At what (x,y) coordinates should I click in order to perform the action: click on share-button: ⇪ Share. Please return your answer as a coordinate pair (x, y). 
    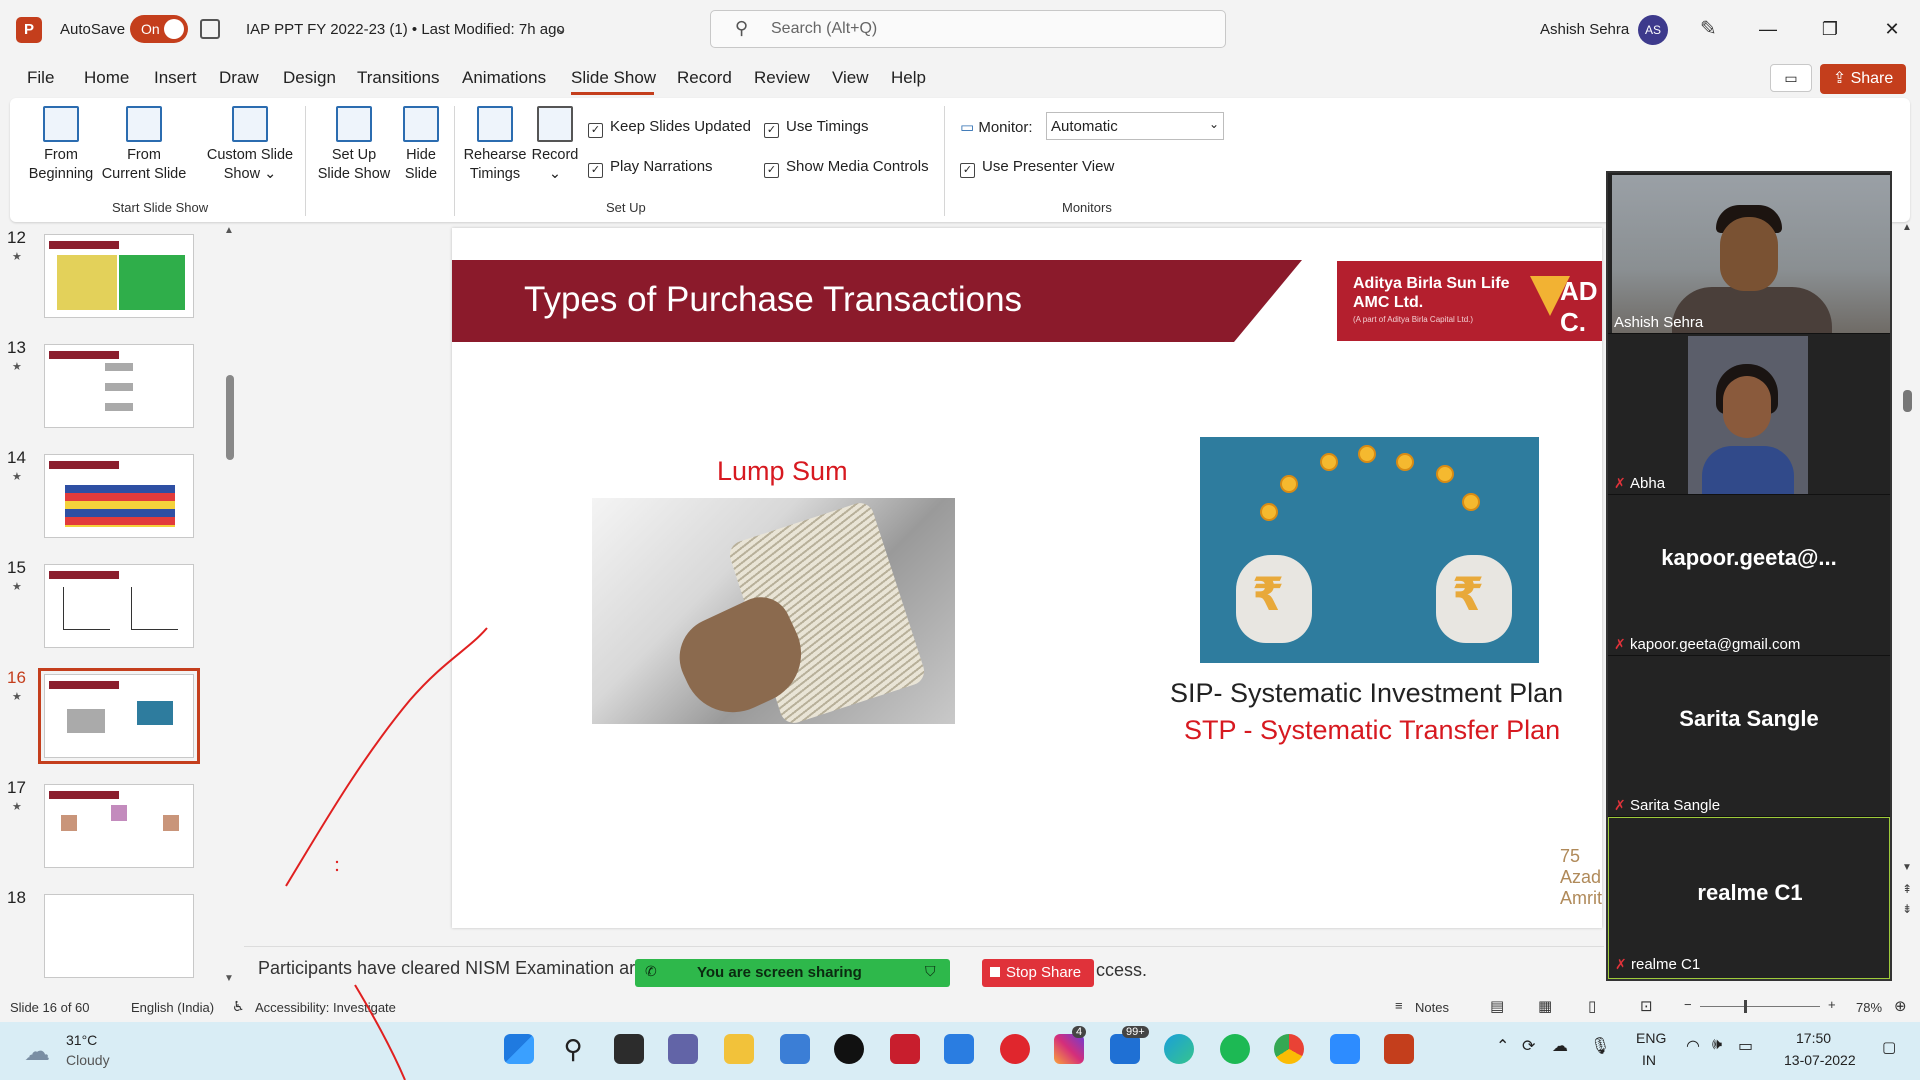
    Looking at the image, I should click on (1863, 79).